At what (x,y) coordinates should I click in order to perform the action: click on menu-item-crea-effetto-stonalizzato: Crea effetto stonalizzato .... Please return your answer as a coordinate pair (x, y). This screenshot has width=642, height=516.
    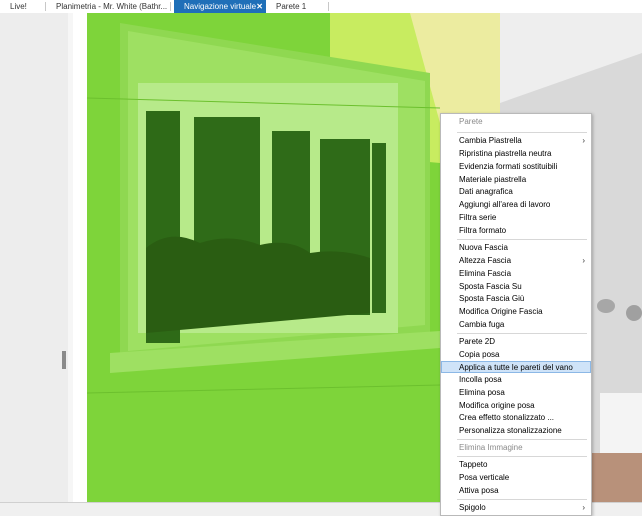
    Looking at the image, I should click on (516, 418).